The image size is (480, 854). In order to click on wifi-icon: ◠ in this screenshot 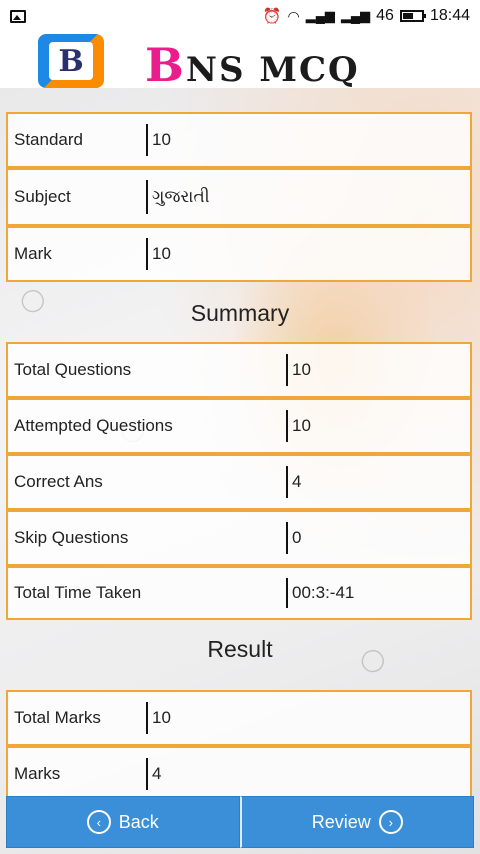, I will do `click(293, 15)`.